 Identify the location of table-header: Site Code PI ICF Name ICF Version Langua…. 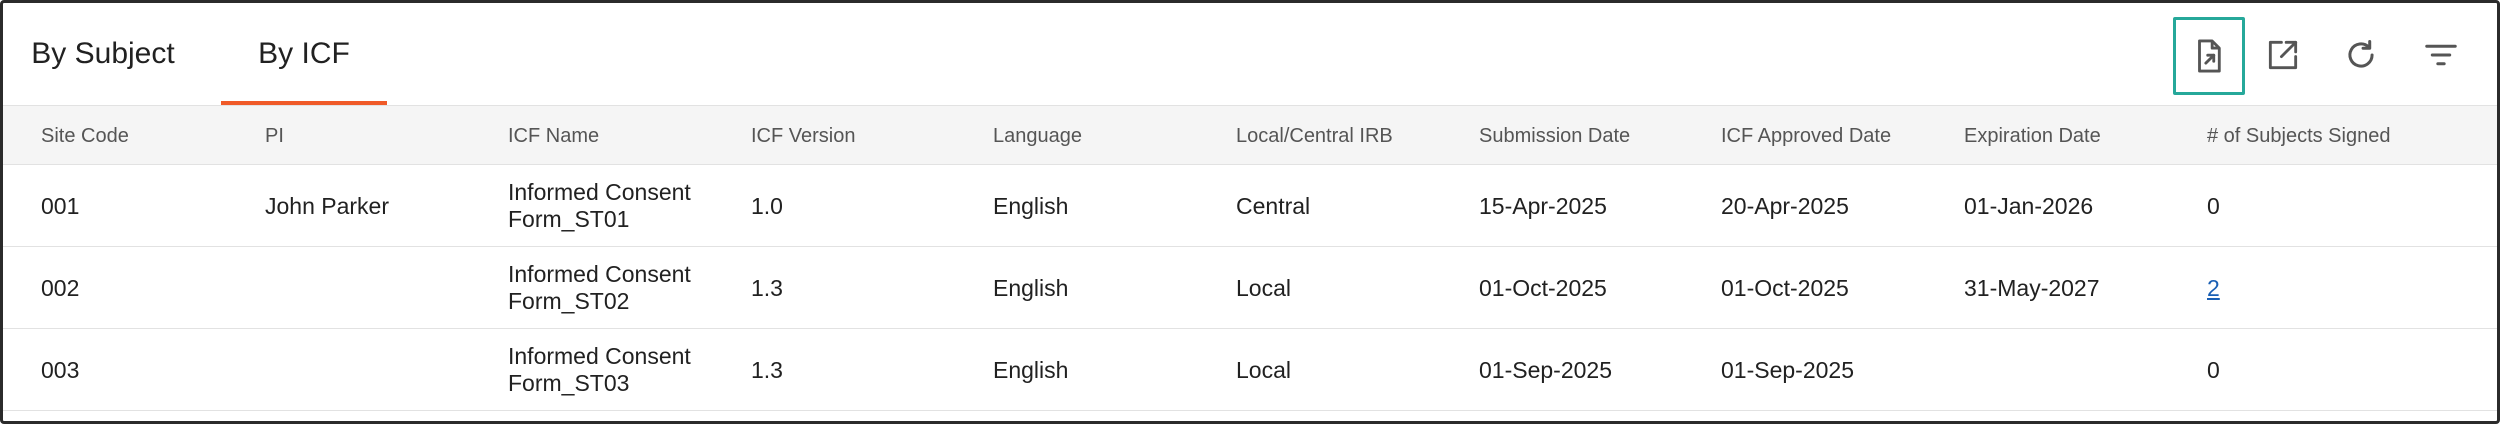
(1250, 135).